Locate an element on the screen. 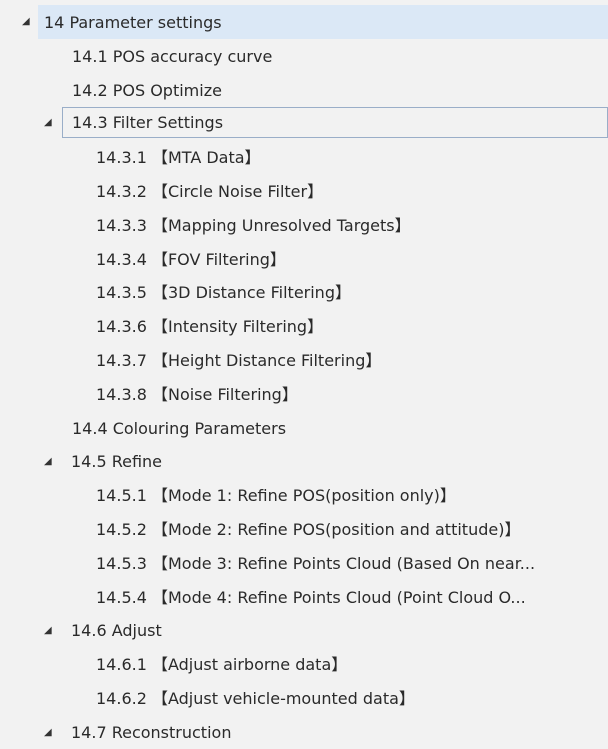 The image size is (608, 749). tree-item-adjust-airborne-data: 14.6.1 【Adjust airborne data】 is located at coordinates (304, 664).